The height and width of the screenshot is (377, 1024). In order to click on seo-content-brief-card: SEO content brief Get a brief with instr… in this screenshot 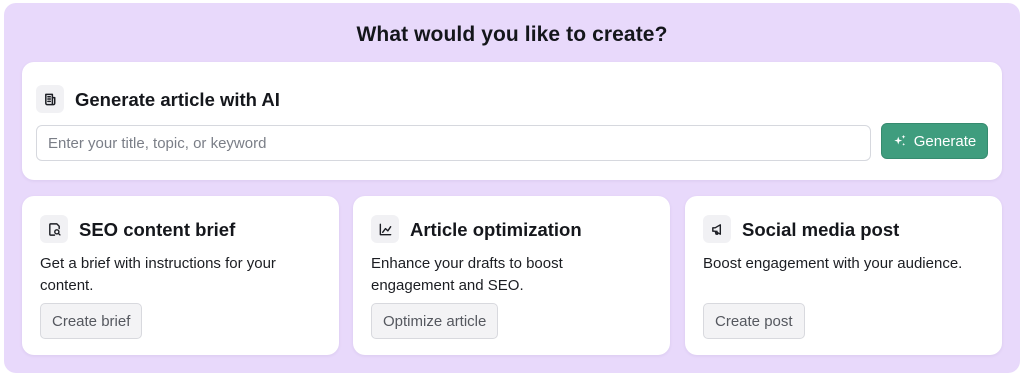, I will do `click(180, 275)`.